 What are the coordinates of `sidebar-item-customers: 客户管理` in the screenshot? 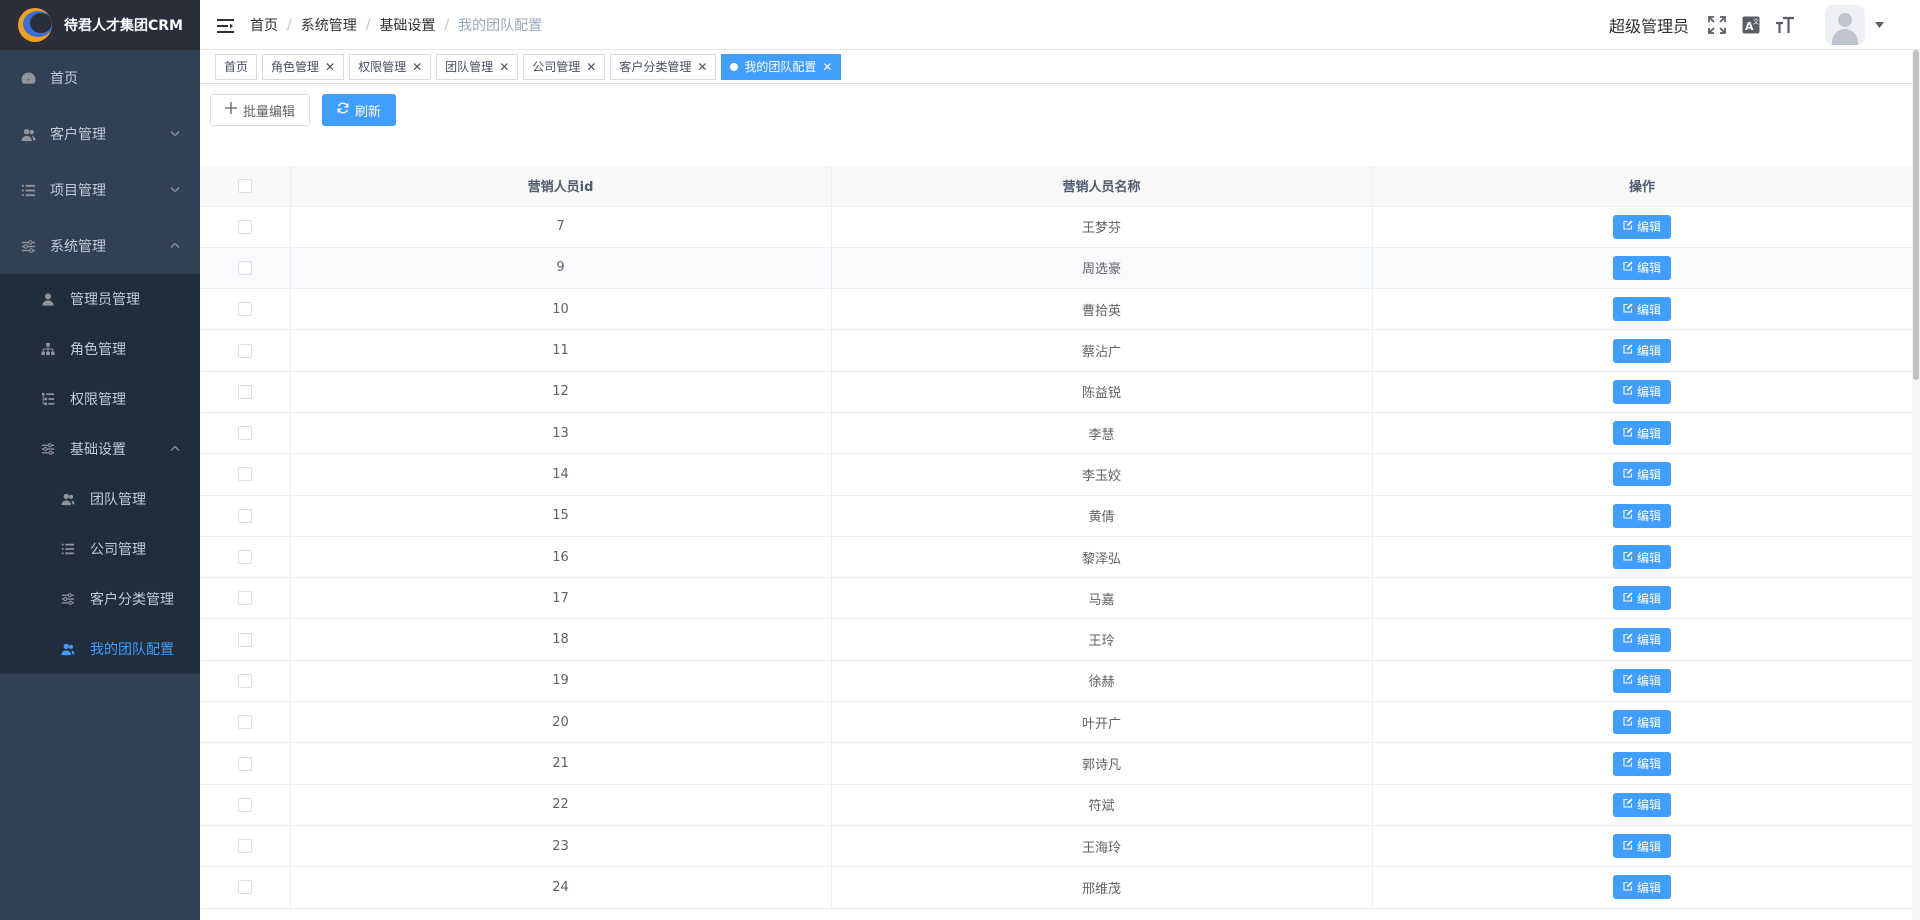 It's located at (100, 134).